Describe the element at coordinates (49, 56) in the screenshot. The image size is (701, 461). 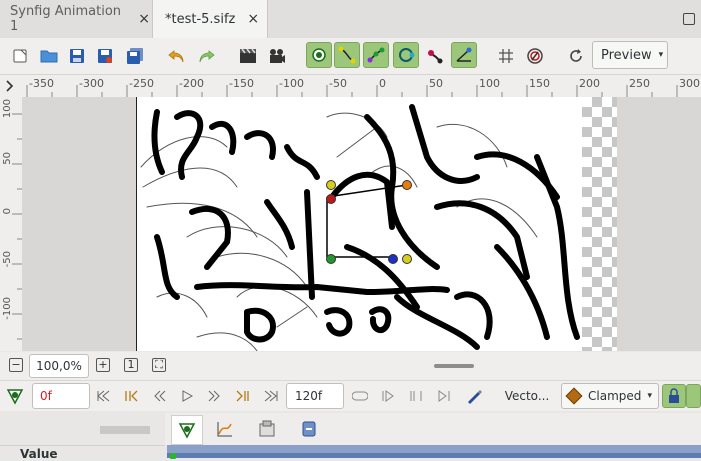
I see `open-file-icon` at that location.